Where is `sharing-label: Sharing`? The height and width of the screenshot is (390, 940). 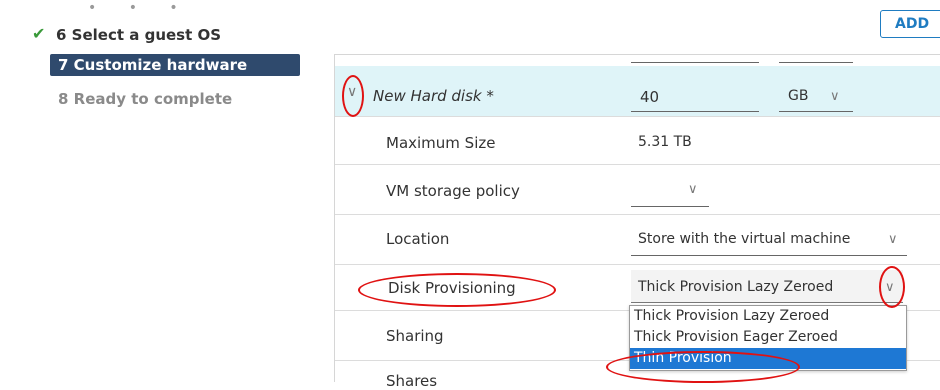
sharing-label: Sharing is located at coordinates (415, 336).